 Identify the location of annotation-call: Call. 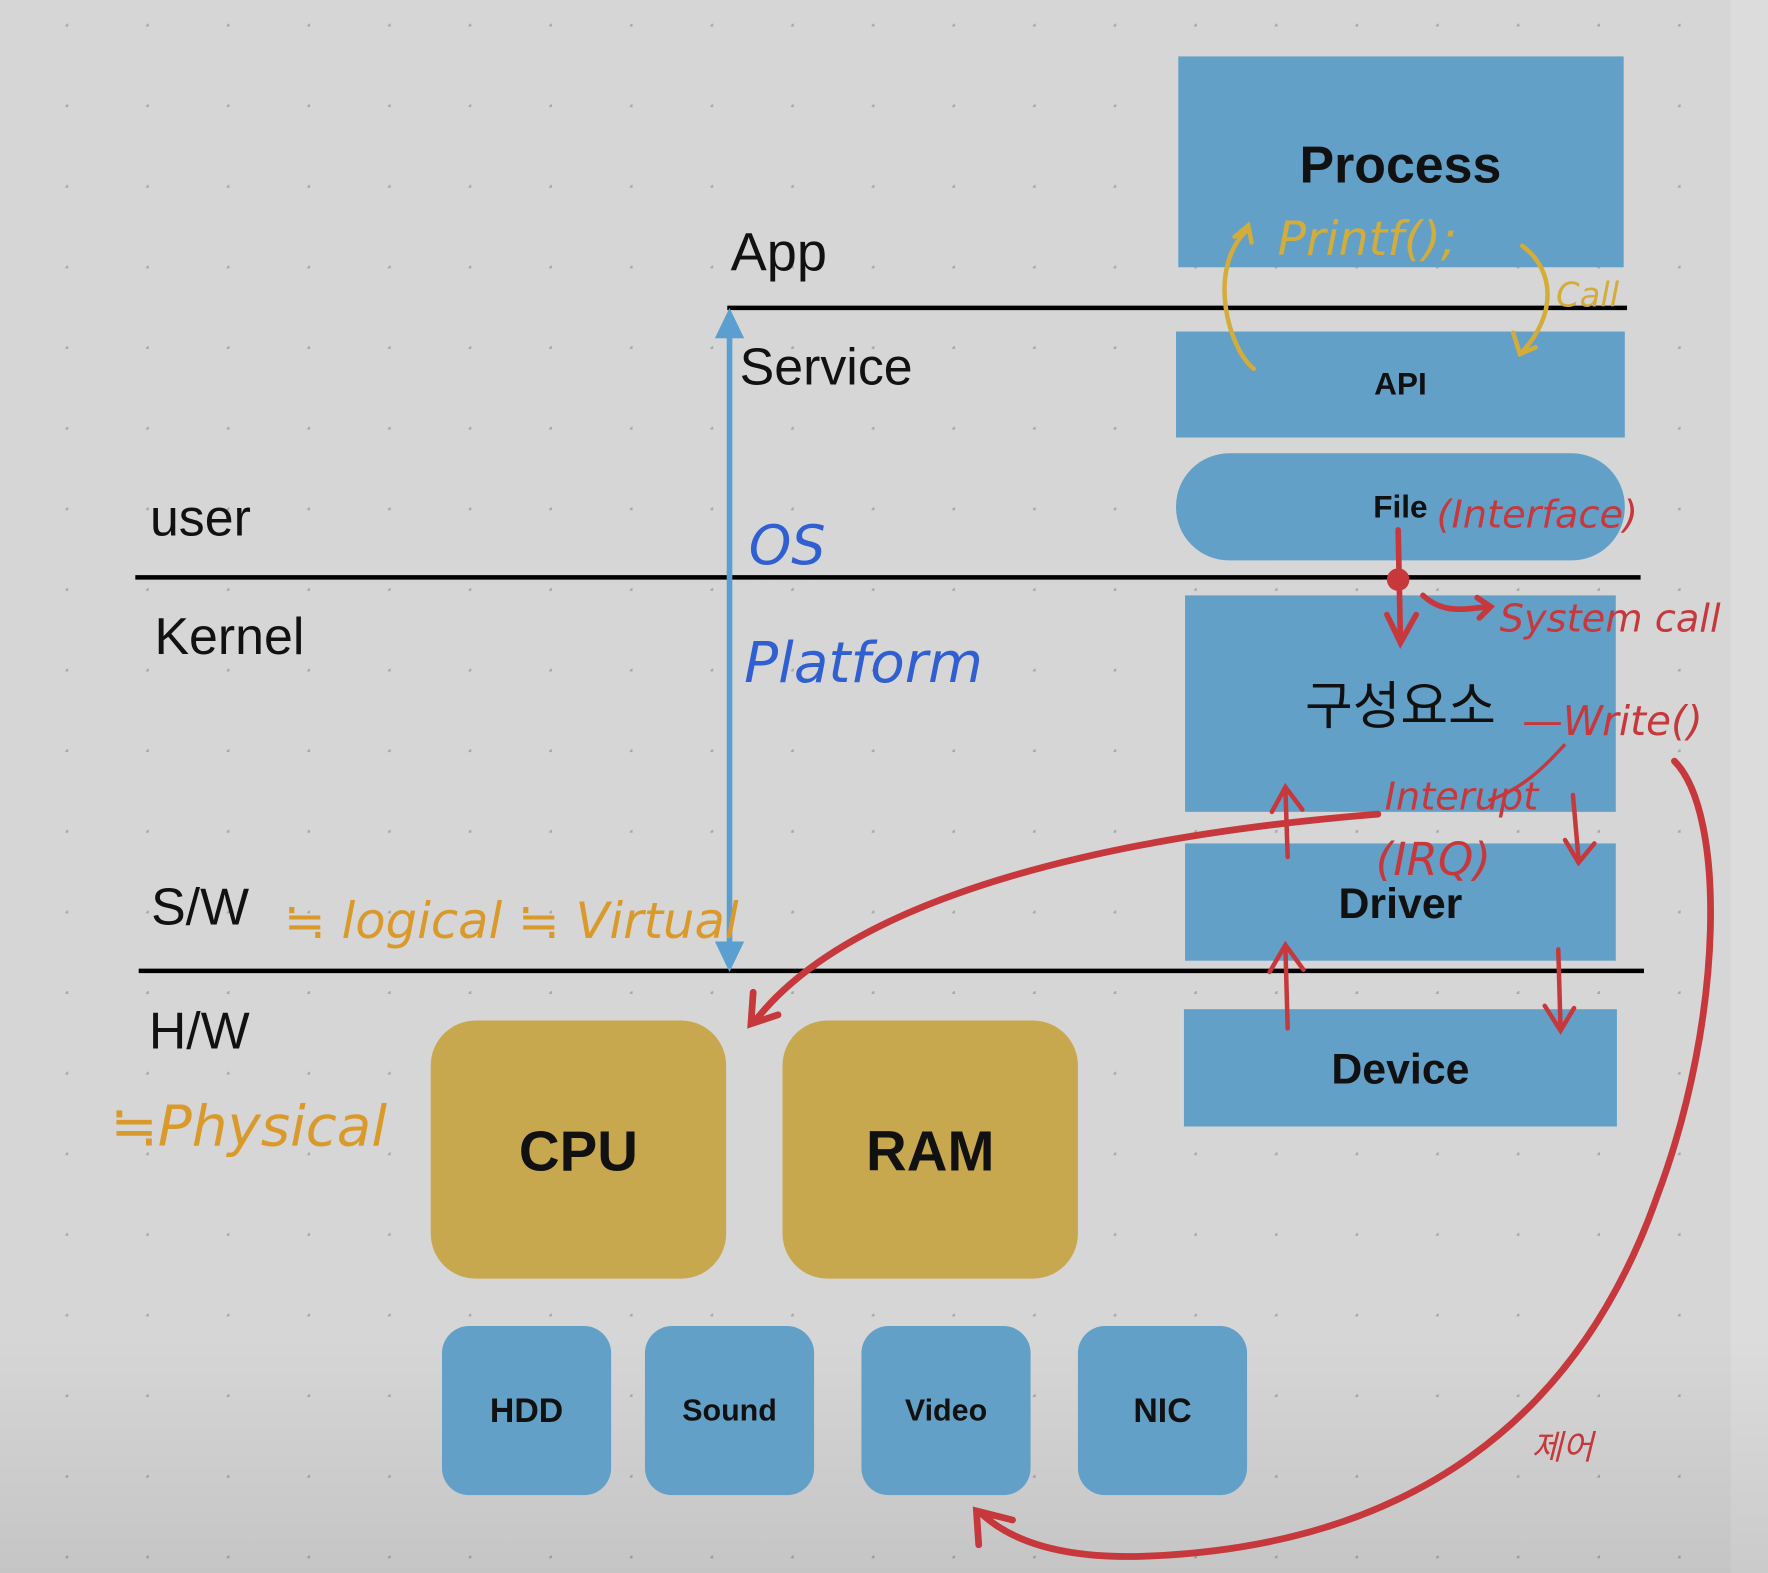
(1588, 295).